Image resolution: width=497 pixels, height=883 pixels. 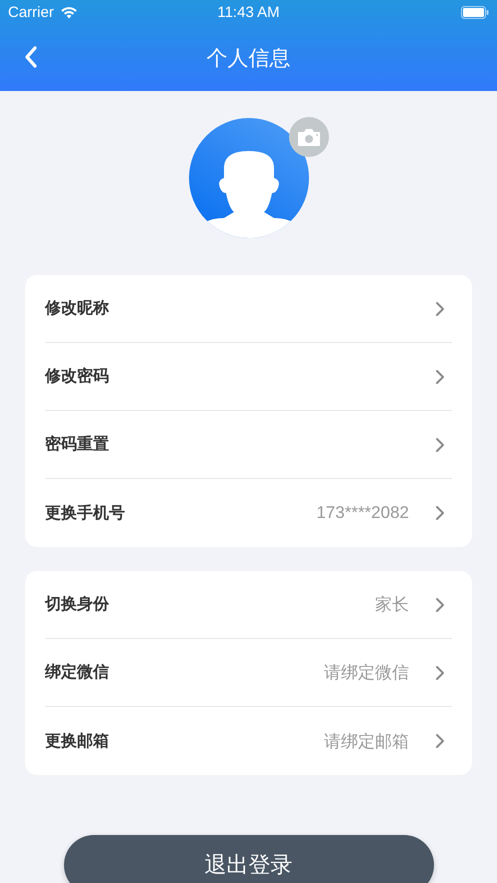 I want to click on battery-icon, so click(x=475, y=12).